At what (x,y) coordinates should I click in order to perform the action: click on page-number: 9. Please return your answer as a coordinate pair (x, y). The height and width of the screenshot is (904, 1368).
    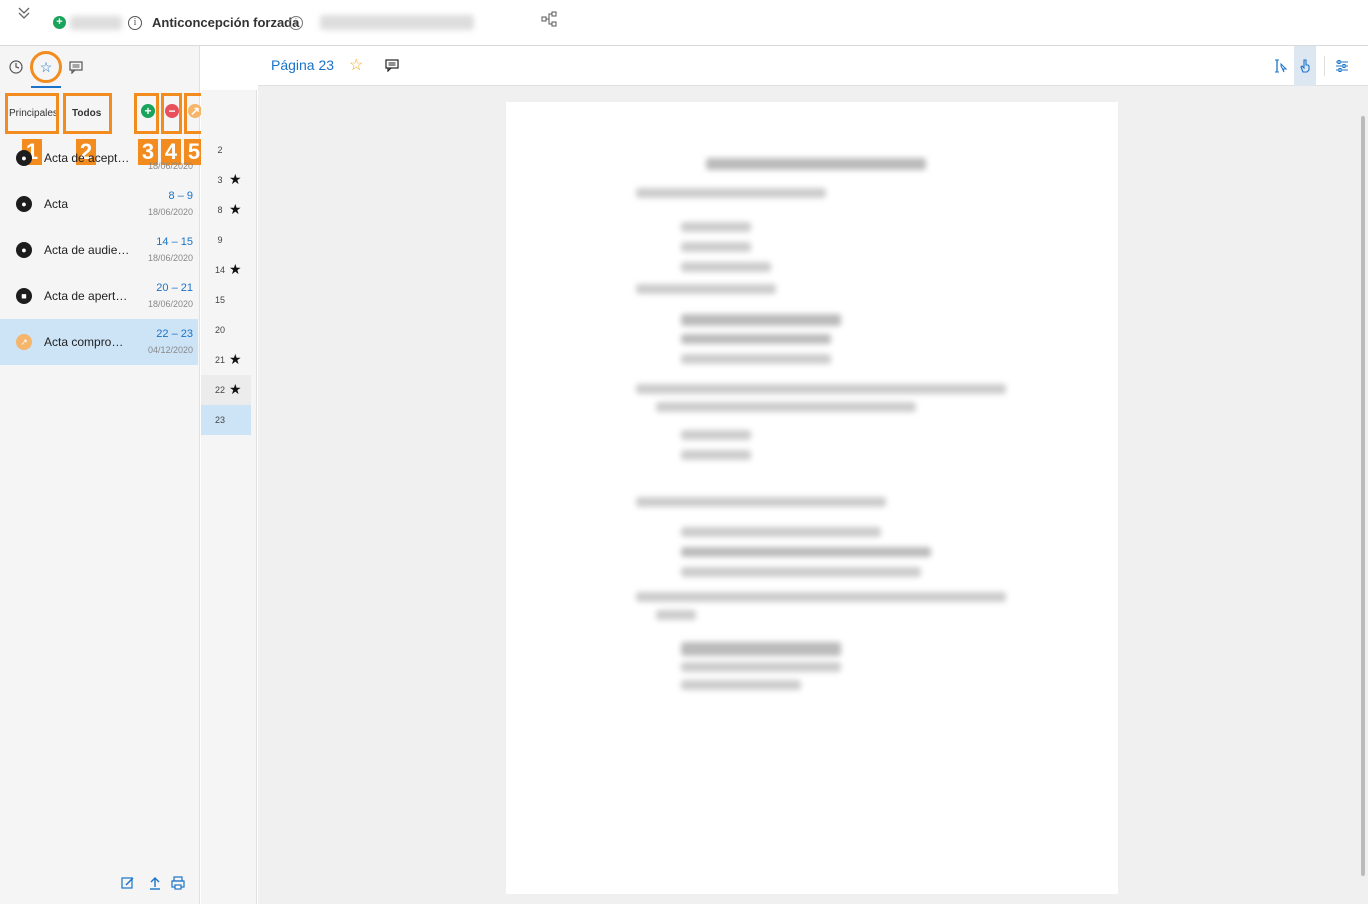
    Looking at the image, I should click on (220, 240).